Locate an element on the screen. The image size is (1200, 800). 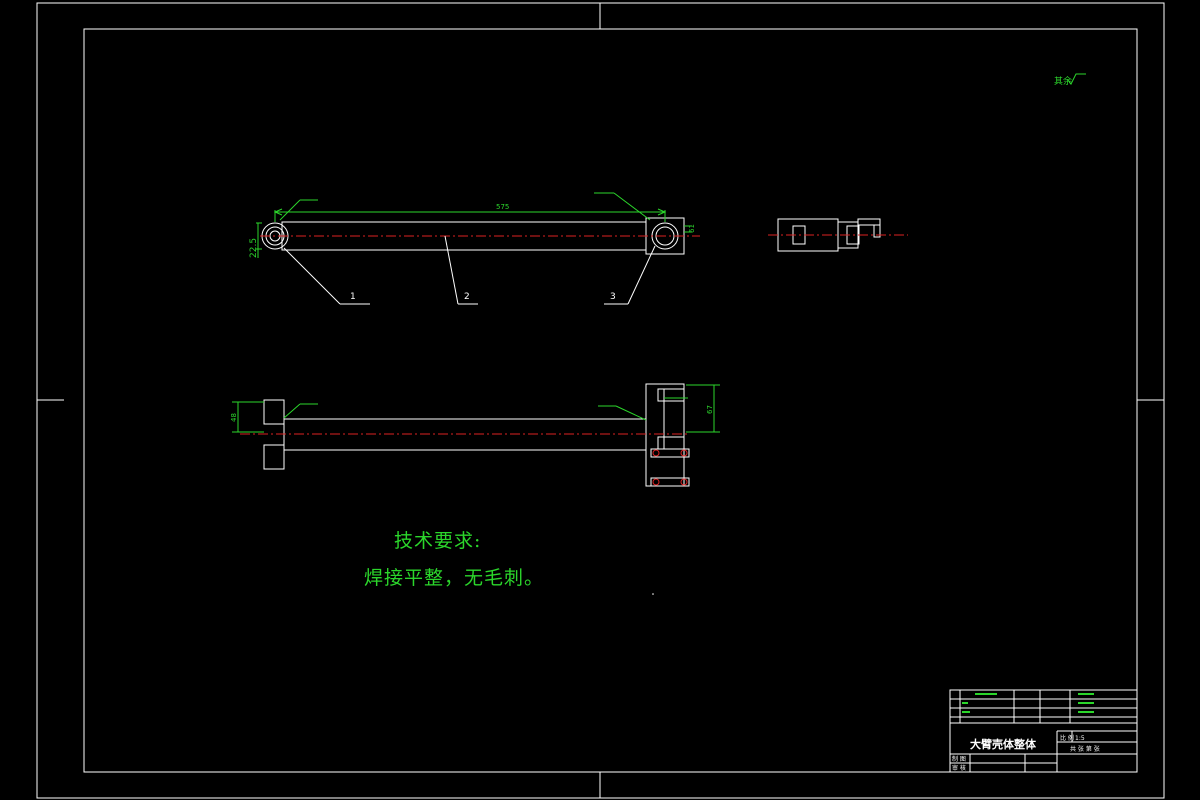
dim-front-left: 48 is located at coordinates (234, 417).